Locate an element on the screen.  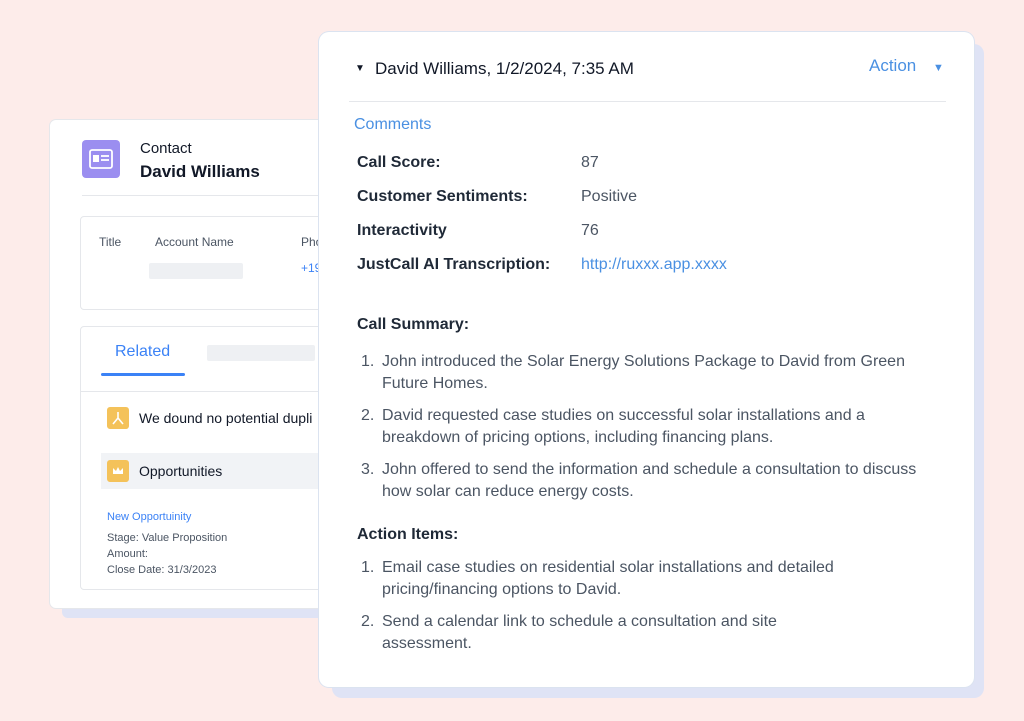
contact-header: Contact David Williams is located at coordinates (211, 168).